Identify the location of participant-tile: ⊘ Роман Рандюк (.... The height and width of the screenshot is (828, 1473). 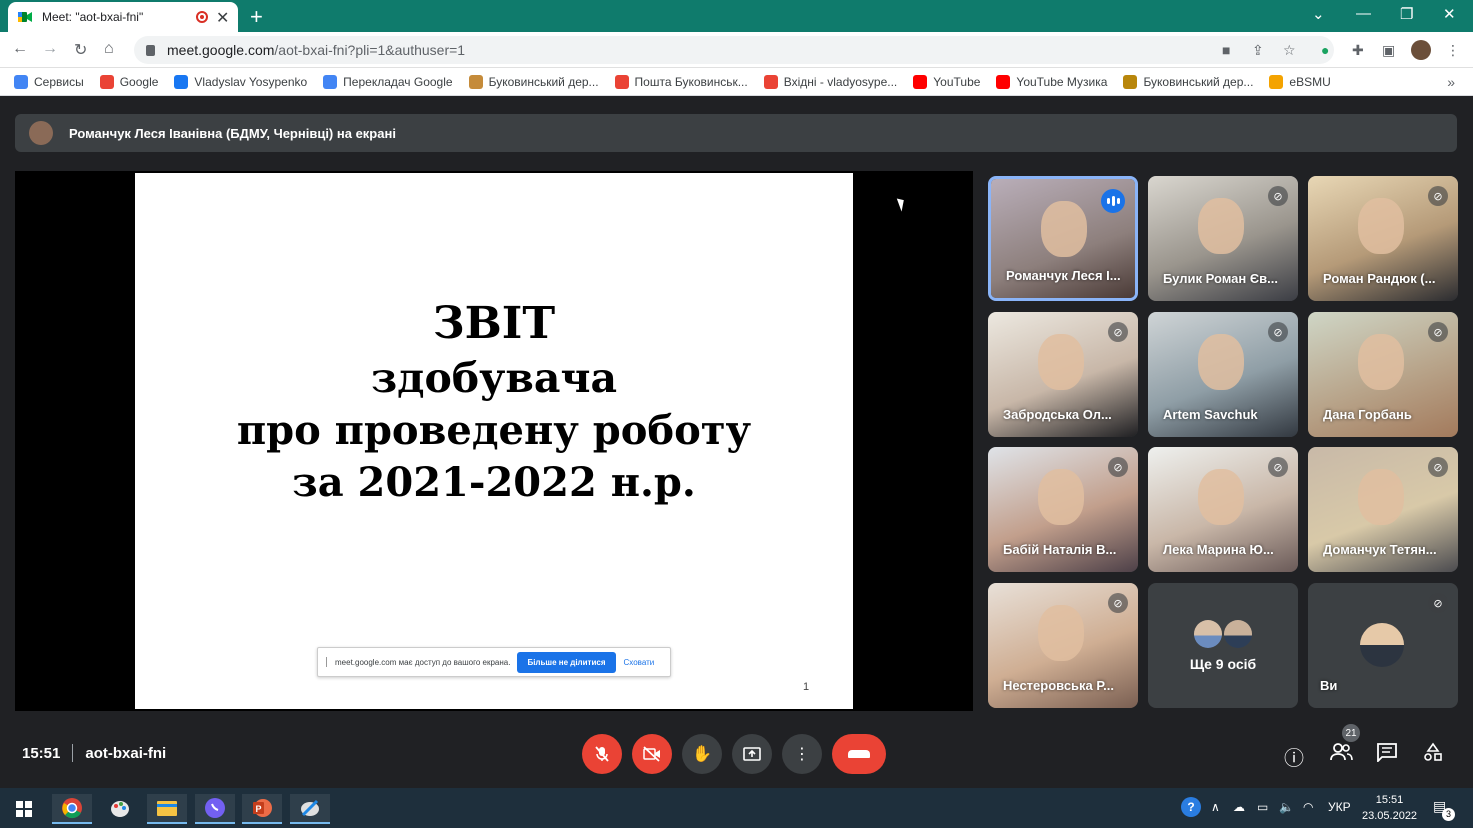
(1383, 238).